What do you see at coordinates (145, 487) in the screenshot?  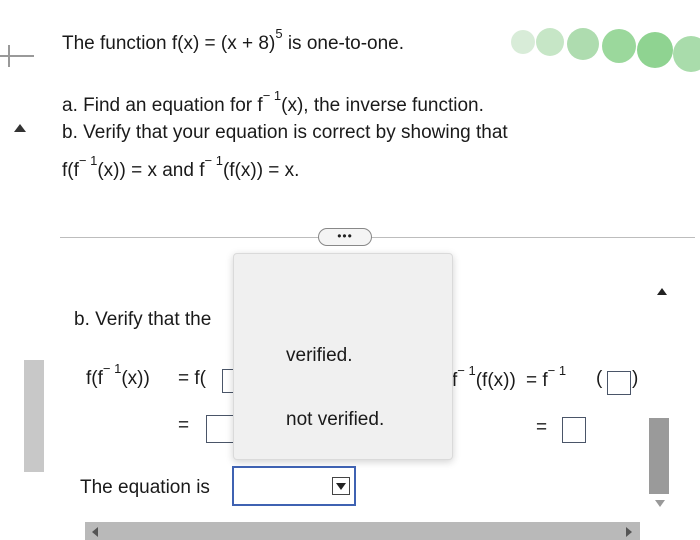 I see `equation-label: The equation is` at bounding box center [145, 487].